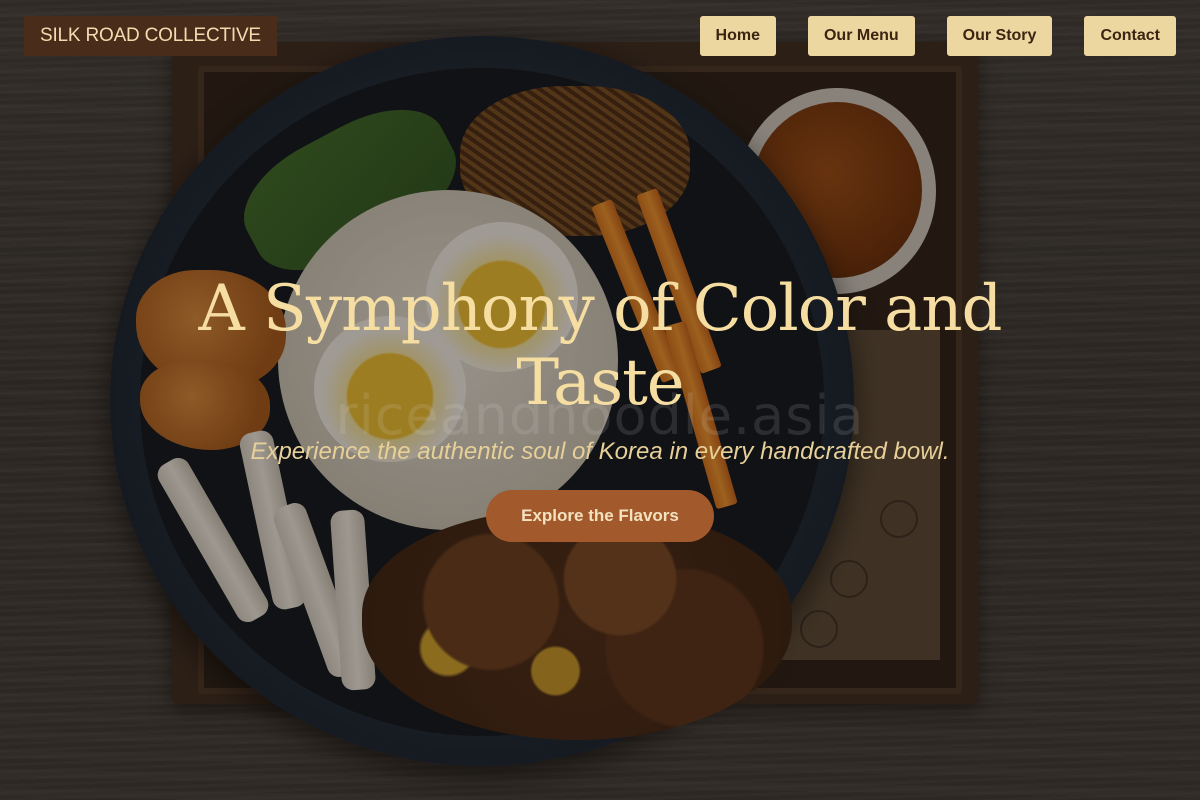 The width and height of the screenshot is (1200, 800). I want to click on nav-story-button: Our Story, so click(999, 36).